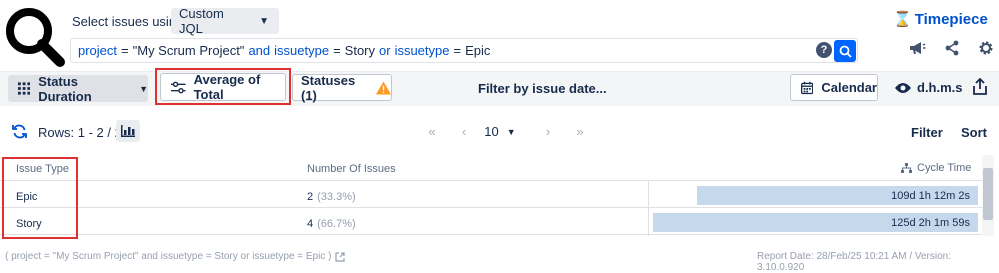 The image size is (999, 273). Describe the element at coordinates (980, 88) in the screenshot. I see `export-icon` at that location.